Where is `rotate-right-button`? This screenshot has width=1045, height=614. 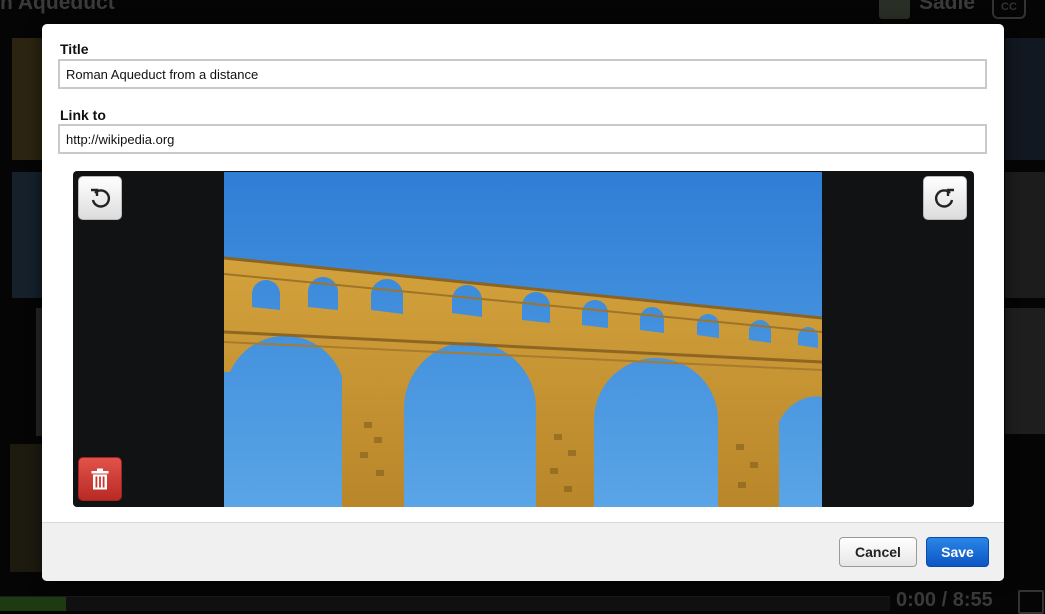 rotate-right-button is located at coordinates (945, 198).